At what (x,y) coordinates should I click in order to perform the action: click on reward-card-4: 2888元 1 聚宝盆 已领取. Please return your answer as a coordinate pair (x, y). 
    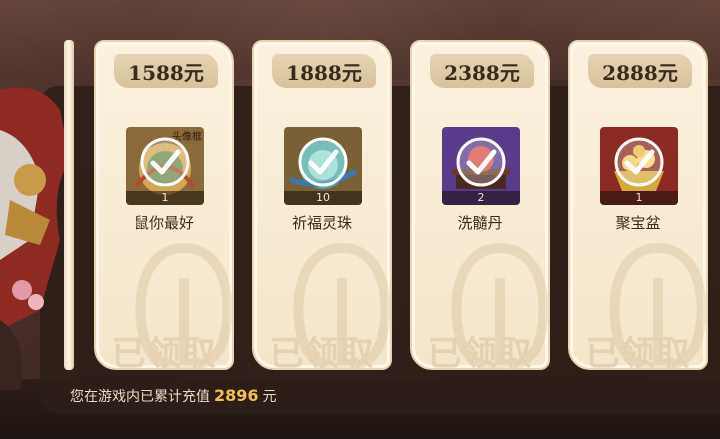
    Looking at the image, I should click on (638, 205).